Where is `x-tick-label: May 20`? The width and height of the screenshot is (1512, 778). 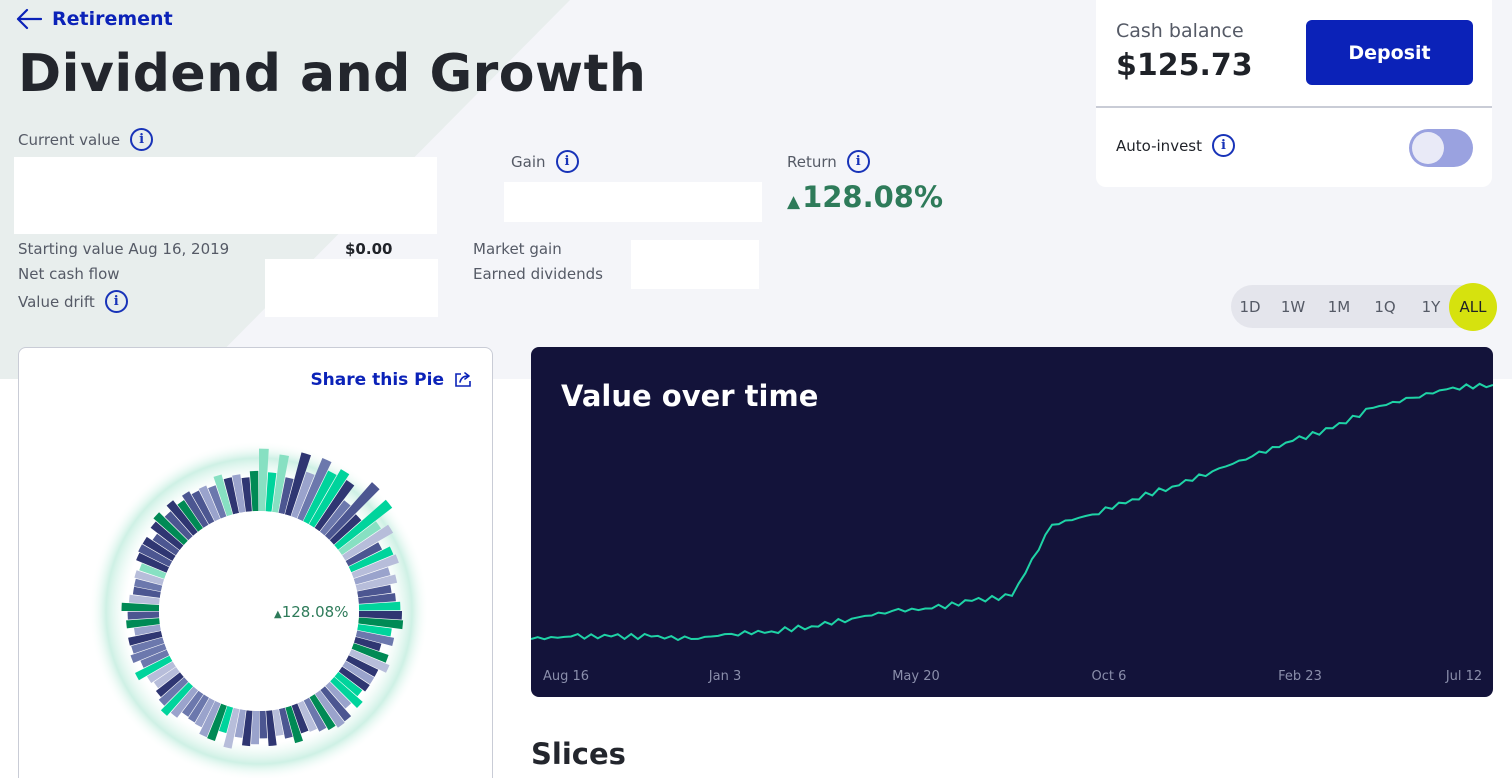
x-tick-label: May 20 is located at coordinates (916, 676).